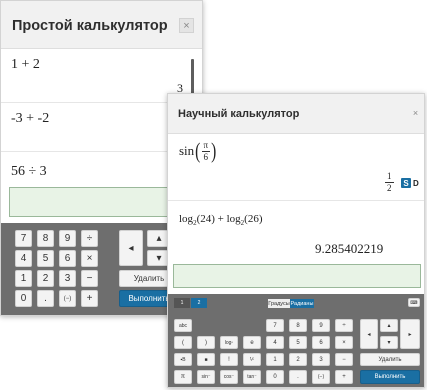  I want to click on scientific-calculator-title: Научный калькулятор, so click(239, 114).